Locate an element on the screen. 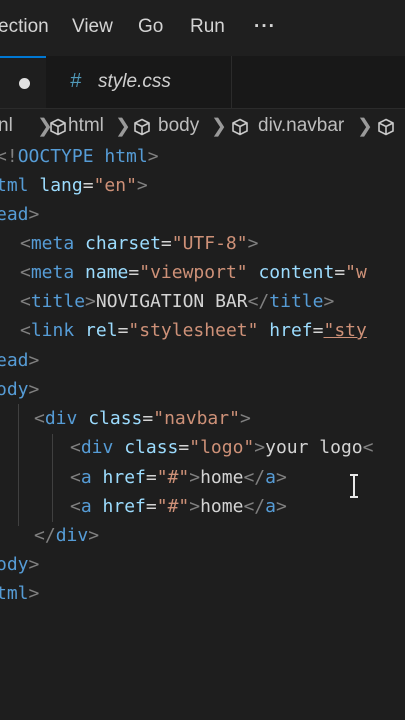  code-line: <title>NOVIGATION BAR</title> is located at coordinates (177, 301).